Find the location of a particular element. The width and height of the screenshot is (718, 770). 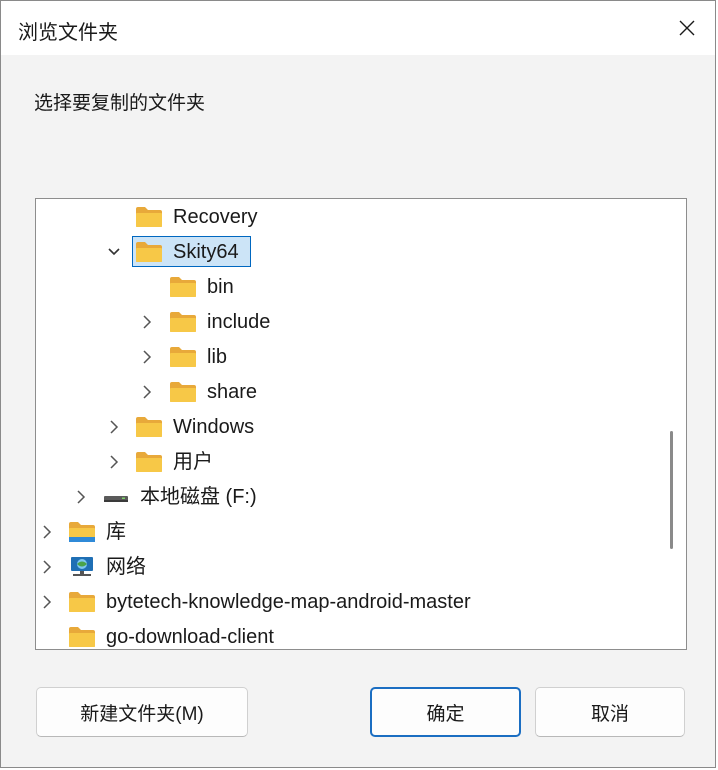

tree-item-label: 用户 is located at coordinates (193, 462).